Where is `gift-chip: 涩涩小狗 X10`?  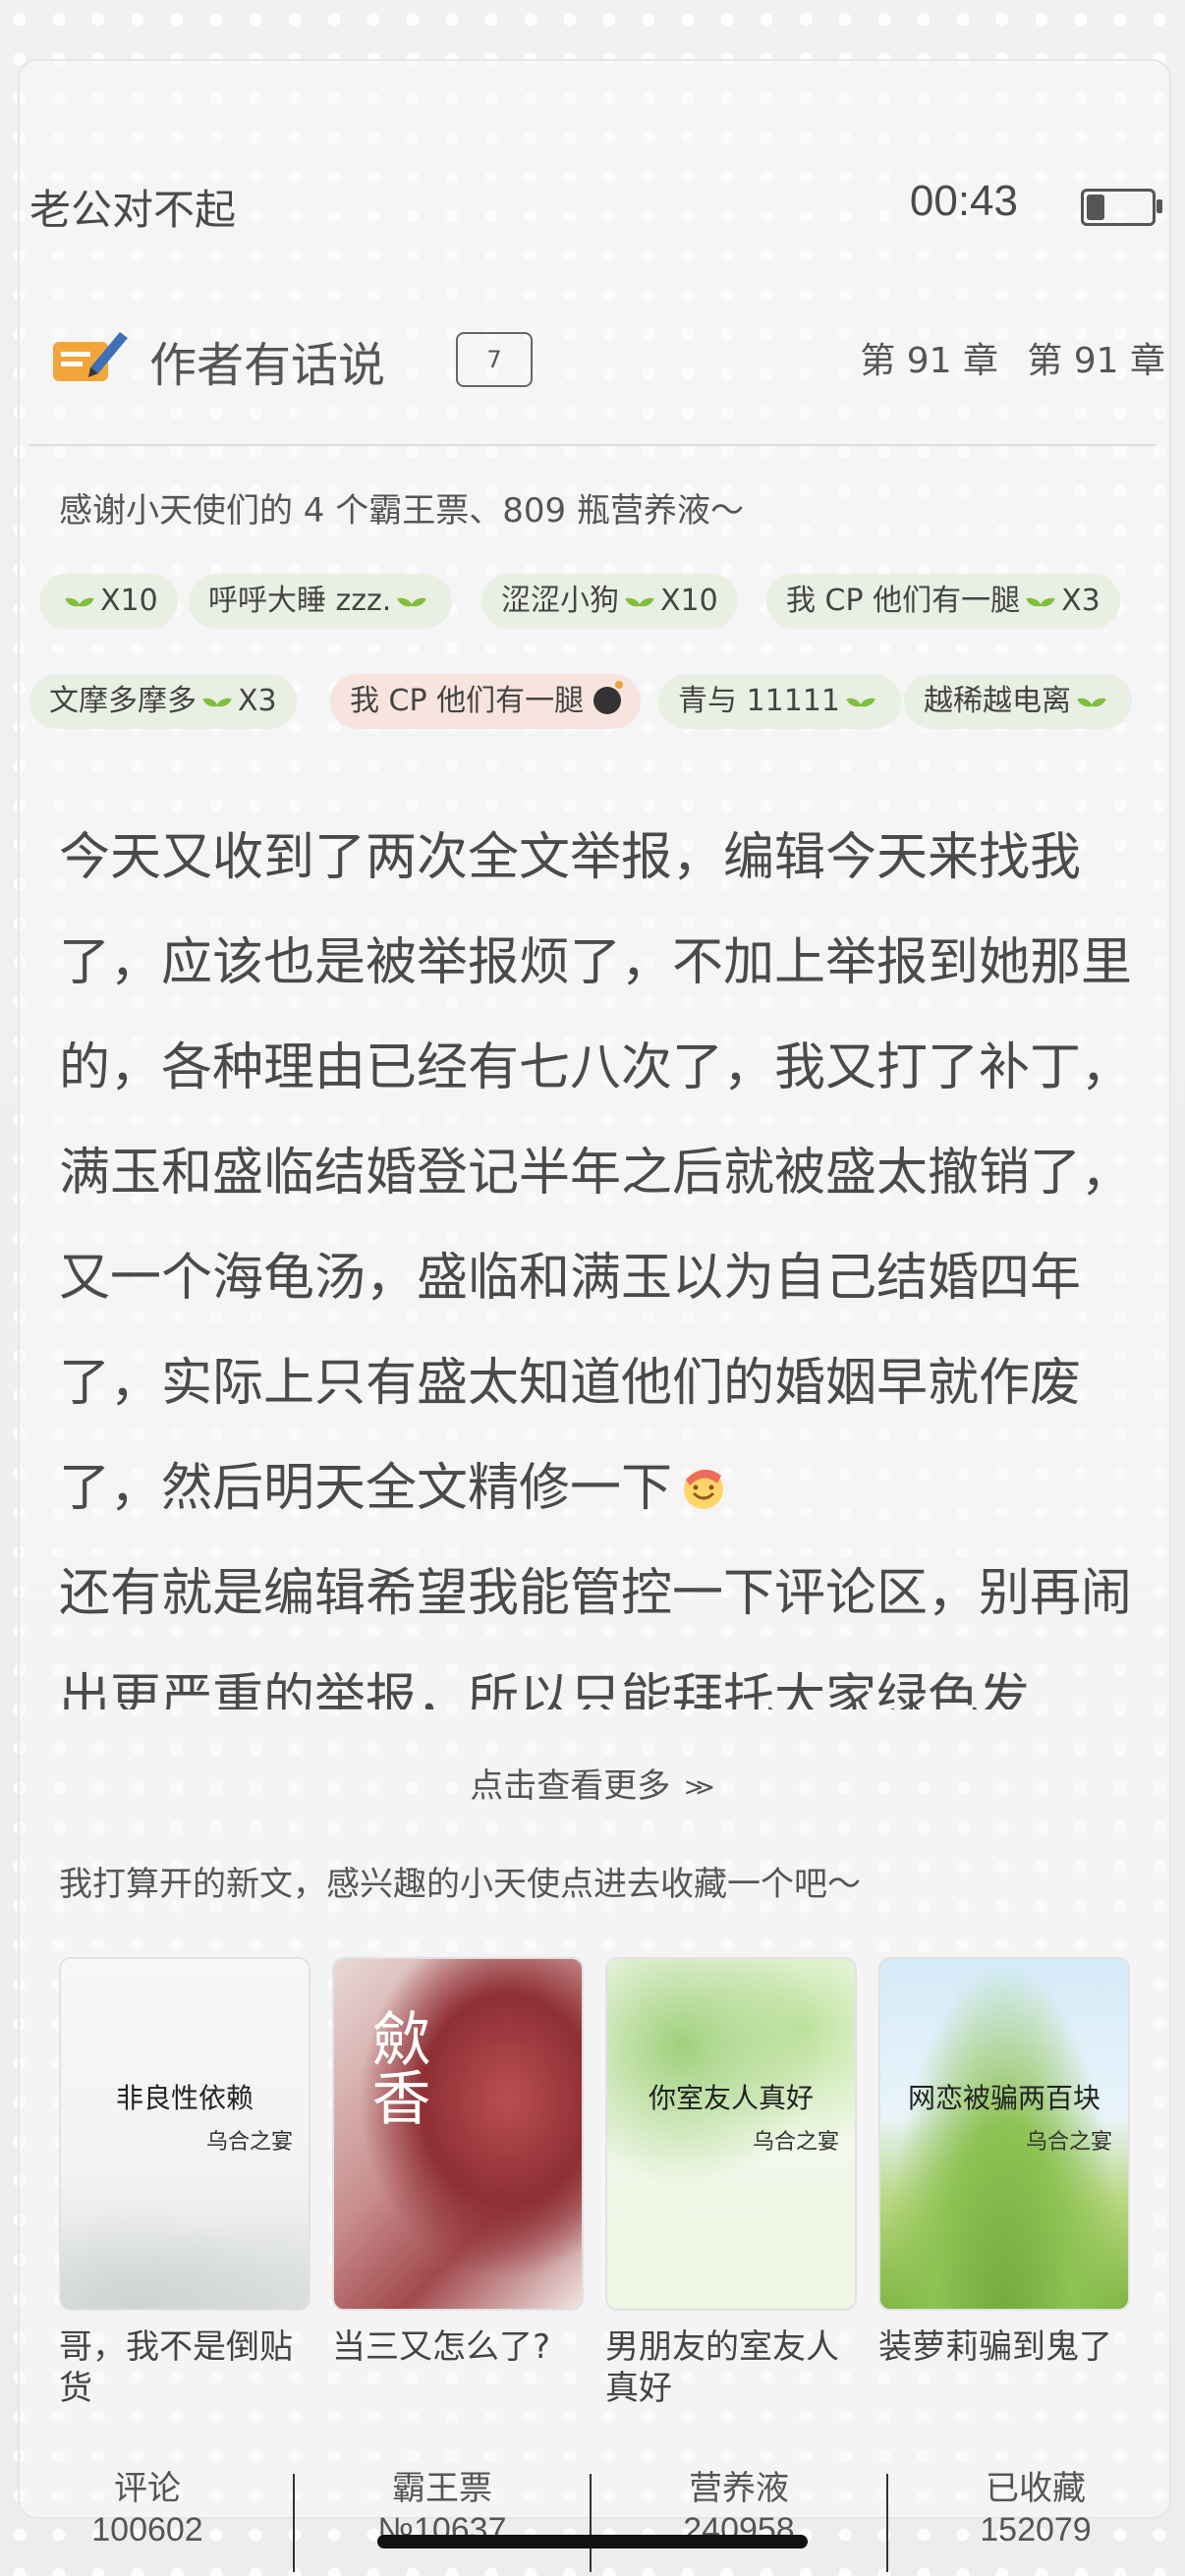
gift-chip: 涩涩小狗 X10 is located at coordinates (610, 601).